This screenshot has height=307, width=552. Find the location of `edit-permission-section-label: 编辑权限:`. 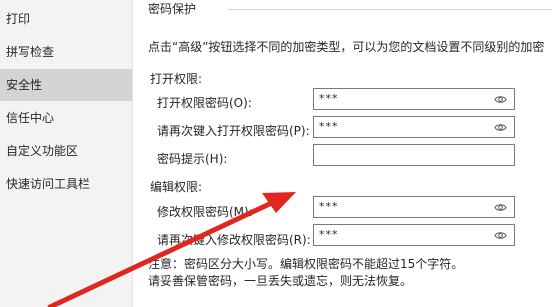

edit-permission-section-label: 编辑权限: is located at coordinates (176, 187).